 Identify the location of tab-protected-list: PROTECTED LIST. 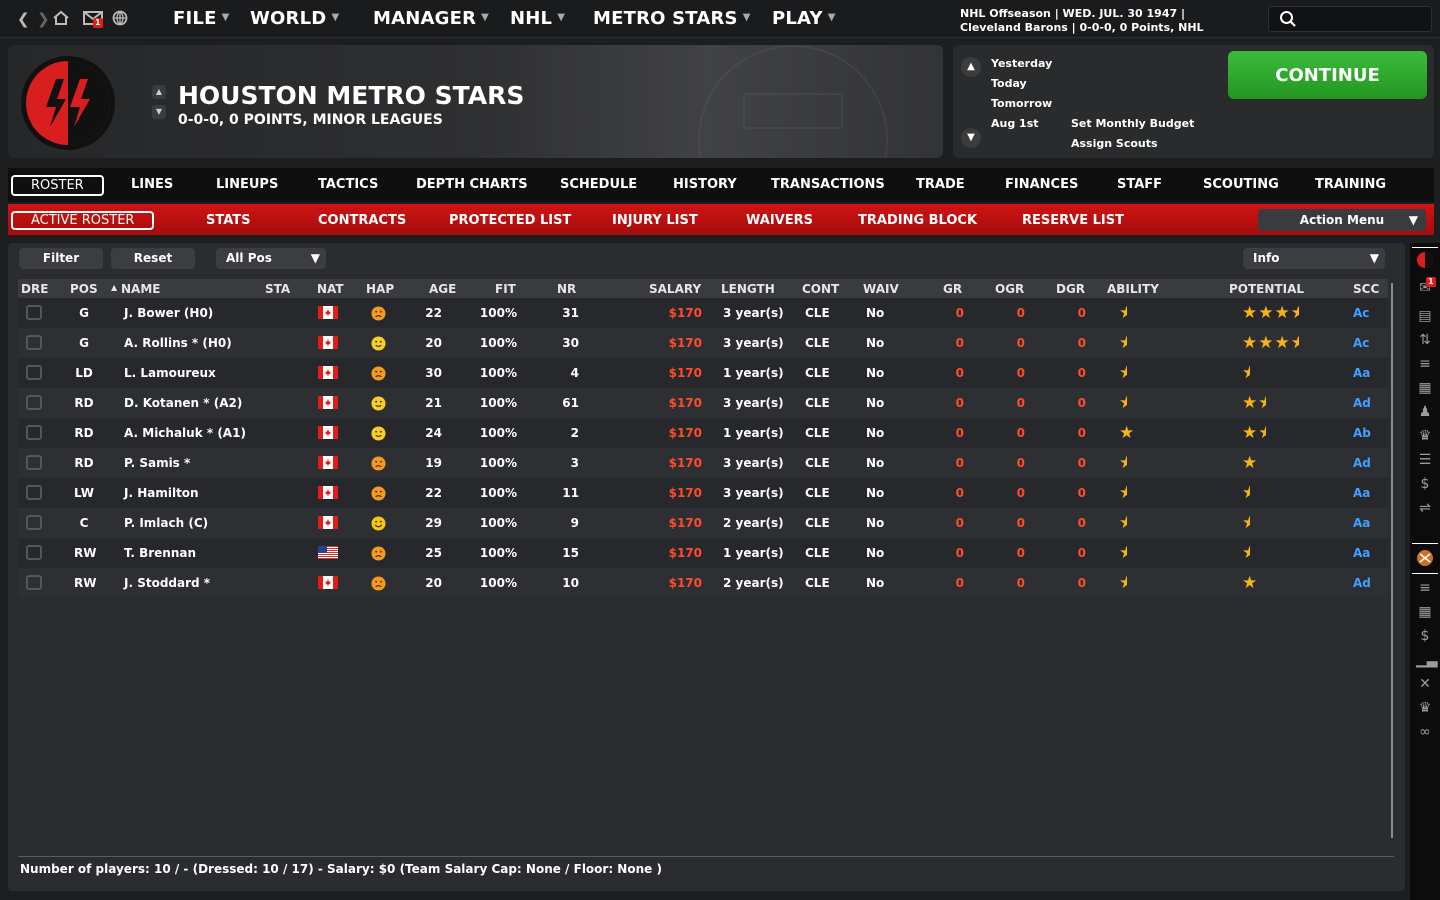
(510, 220).